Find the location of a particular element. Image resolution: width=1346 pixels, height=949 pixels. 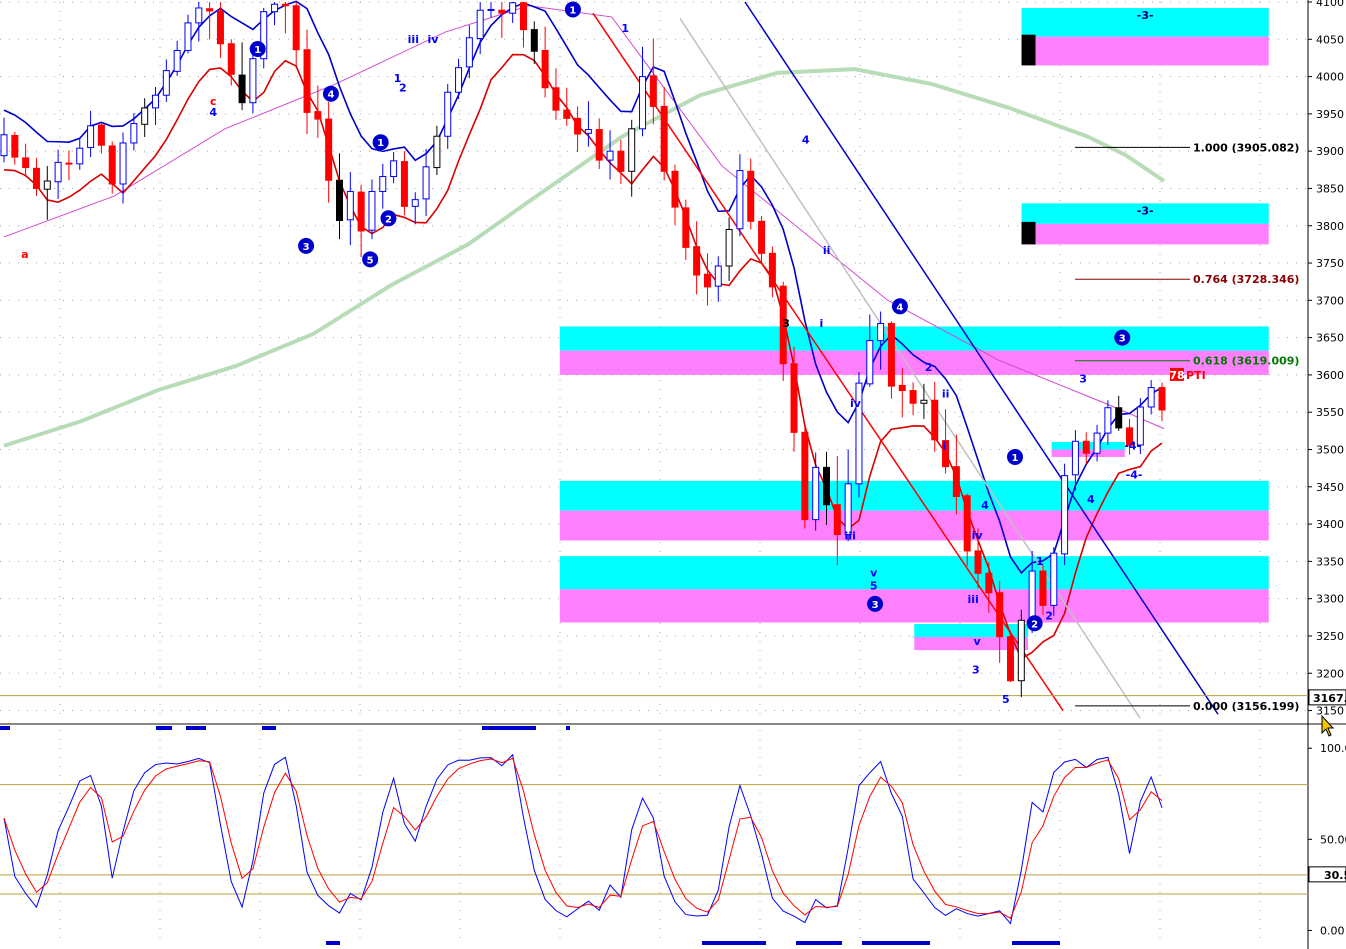

pti-marker-text: PTI is located at coordinates (1196, 375).